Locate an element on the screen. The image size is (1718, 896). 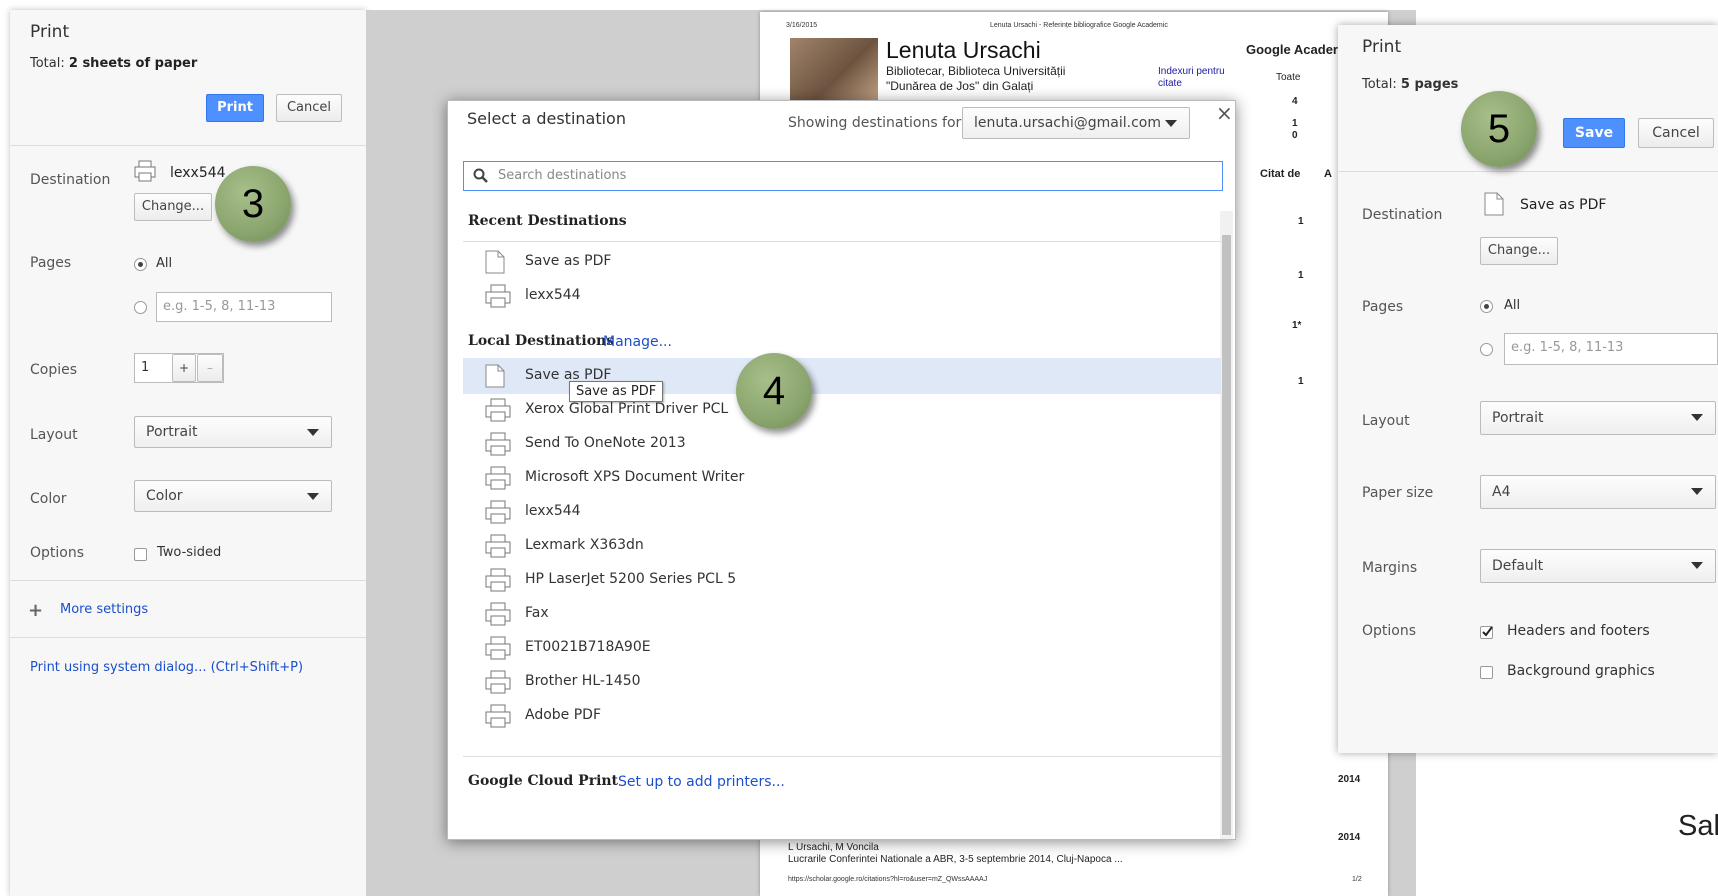
document-icon is located at coordinates (1494, 206).